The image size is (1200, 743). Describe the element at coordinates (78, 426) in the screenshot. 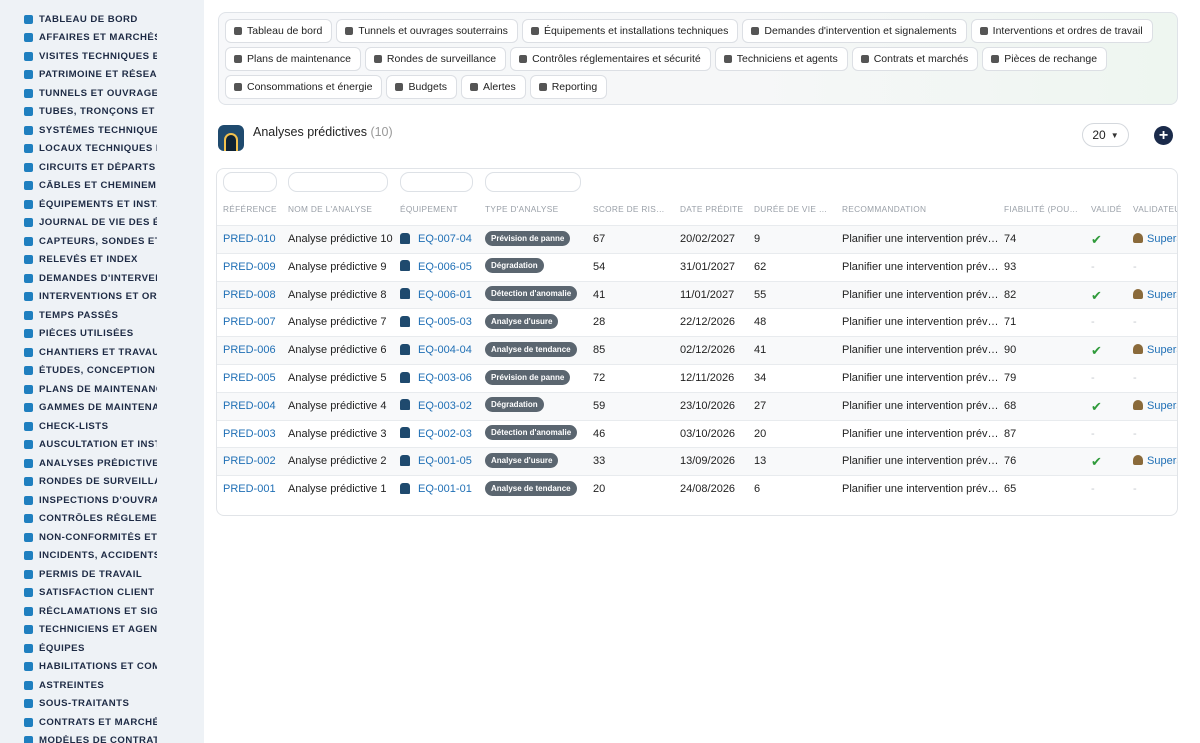

I see `sidebar-item: CHECK-LISTS` at that location.